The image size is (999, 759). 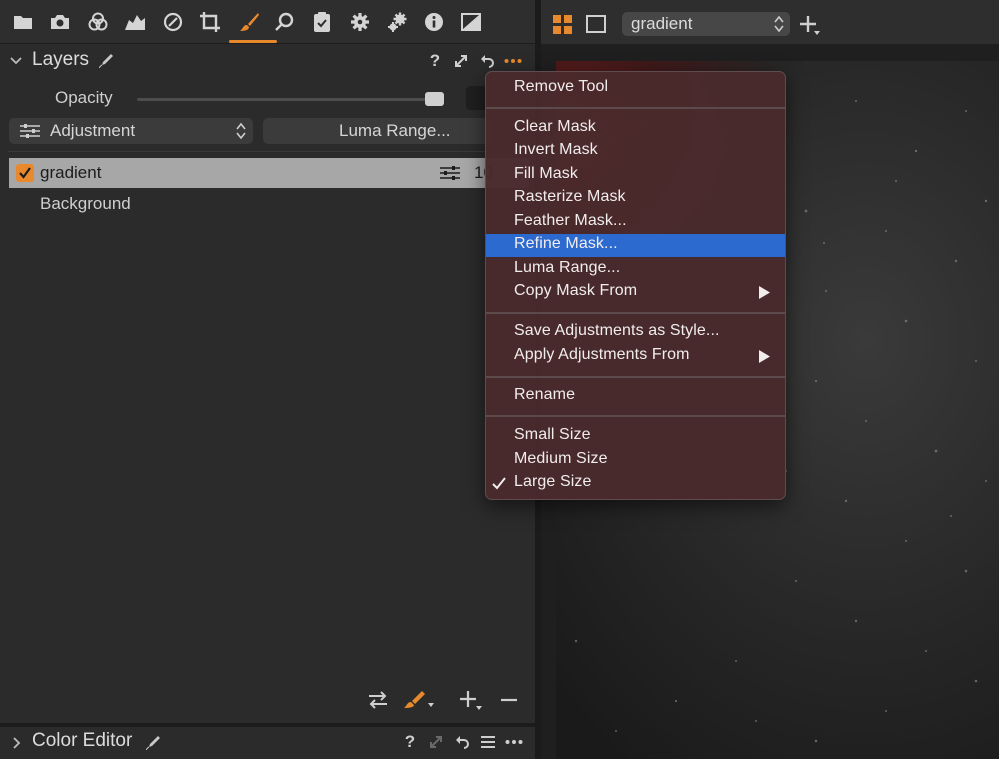 I want to click on layers-panel-title: Layers, so click(x=61, y=59).